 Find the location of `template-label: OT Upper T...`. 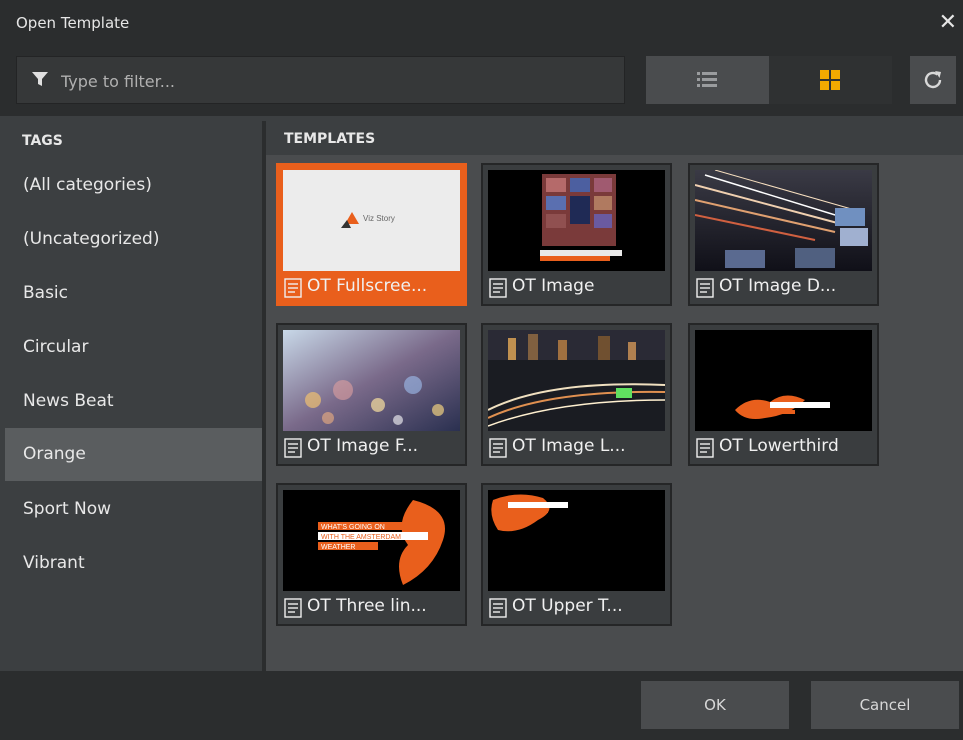

template-label: OT Upper T... is located at coordinates (567, 606).